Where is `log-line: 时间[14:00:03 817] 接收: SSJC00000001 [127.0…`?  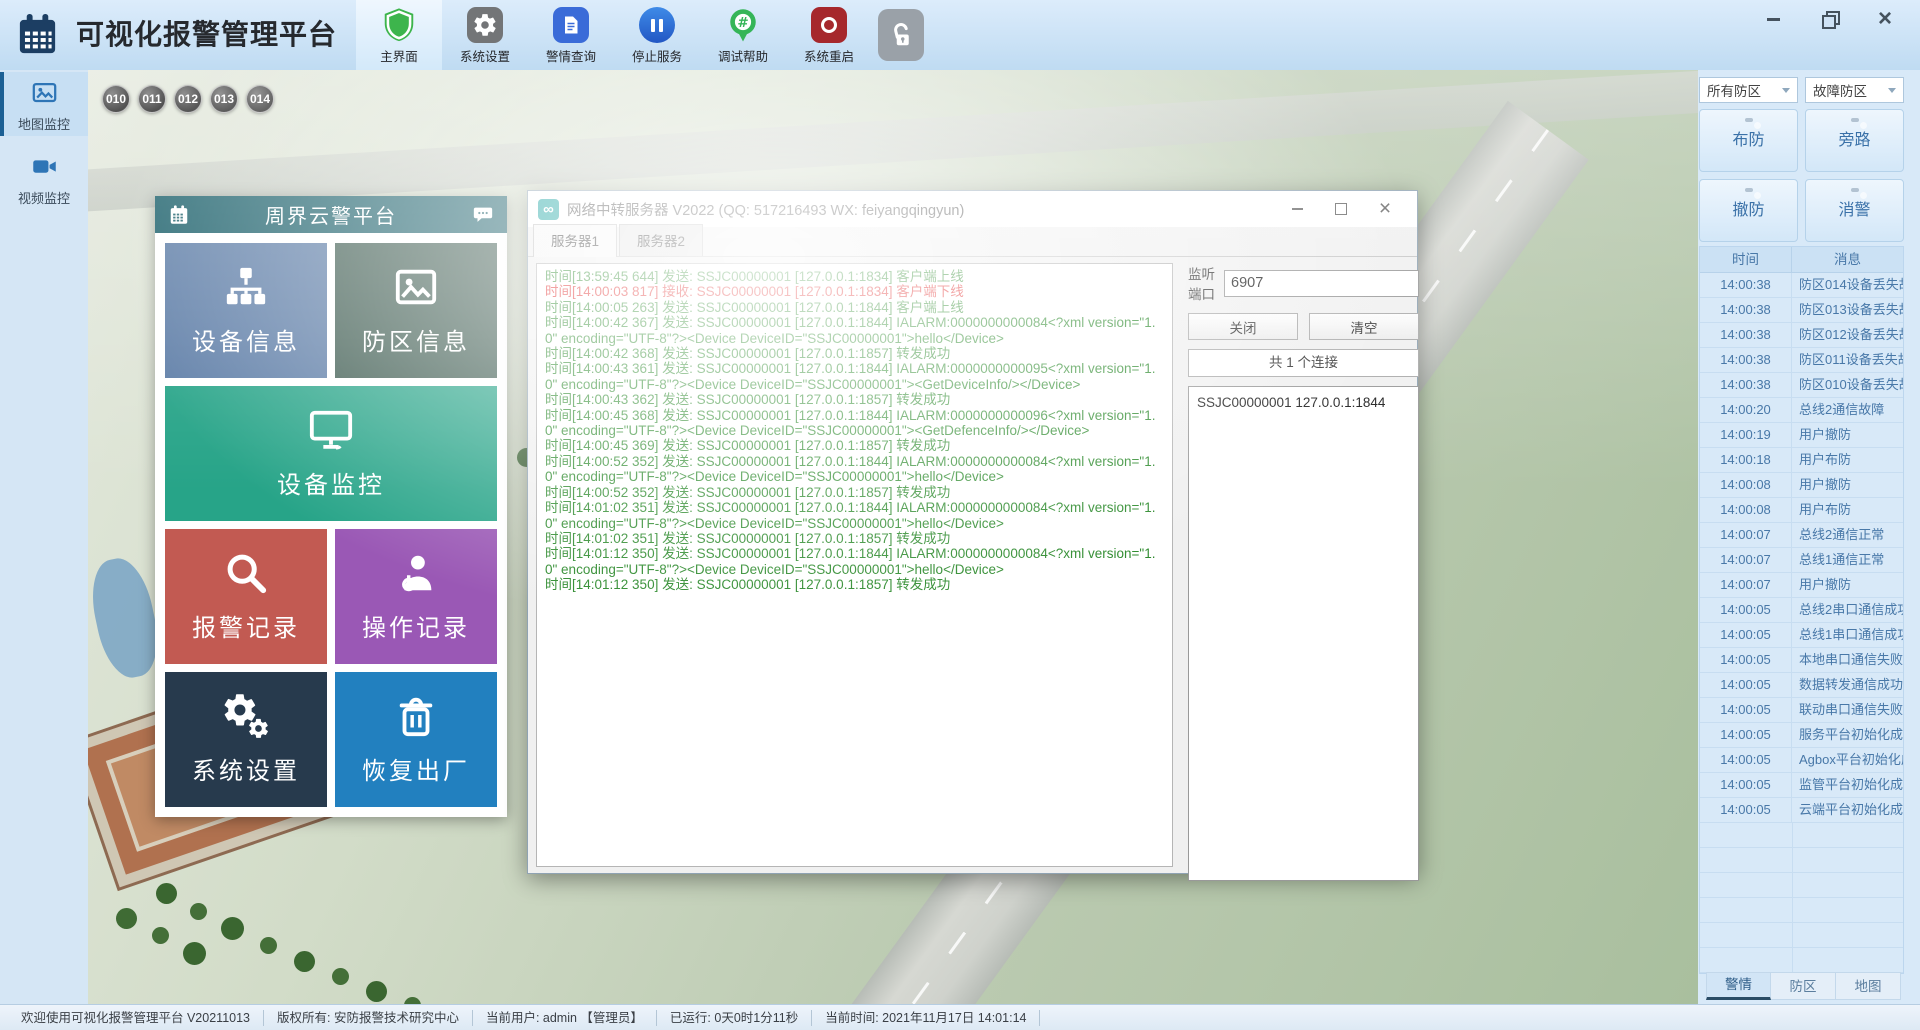 log-line: 时间[14:00:03 817] 接收: SSJC00000001 [127.0… is located at coordinates (754, 292).